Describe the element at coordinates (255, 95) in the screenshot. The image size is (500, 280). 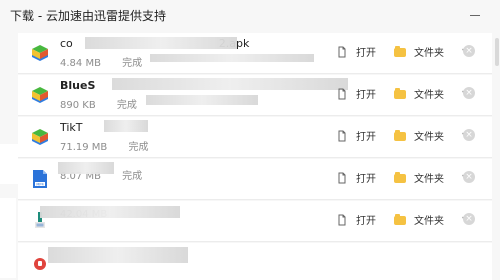
I see `download-row: BlueS 890 KB 完成 打开 文件夹 ▼` at that location.